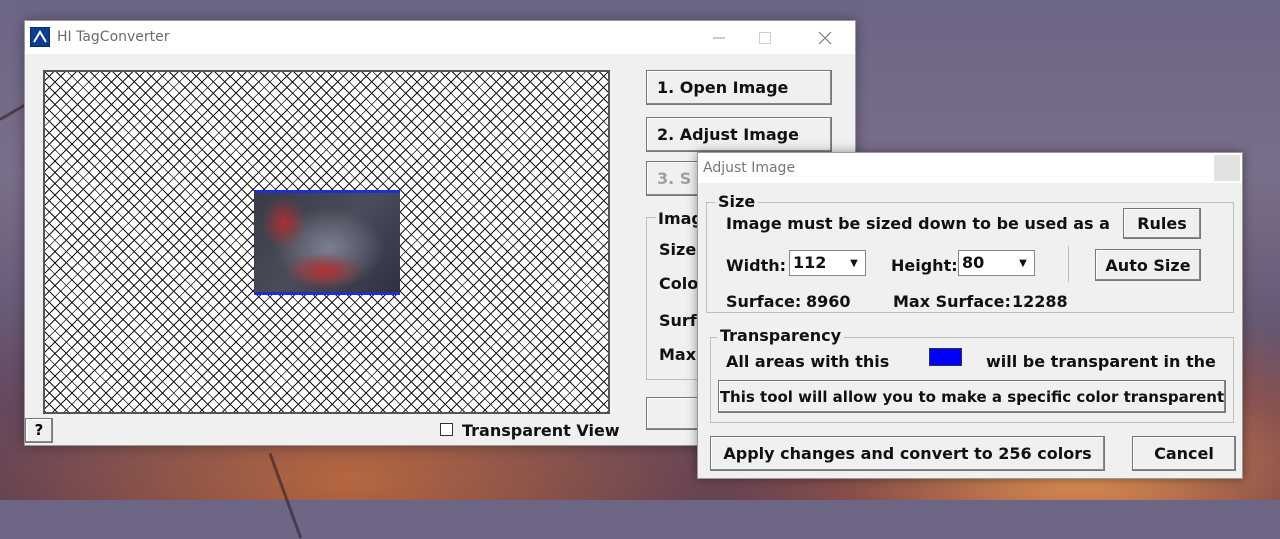 The height and width of the screenshot is (539, 1280). Describe the element at coordinates (1148, 265) in the screenshot. I see `auto-size-button: Auto Size` at that location.